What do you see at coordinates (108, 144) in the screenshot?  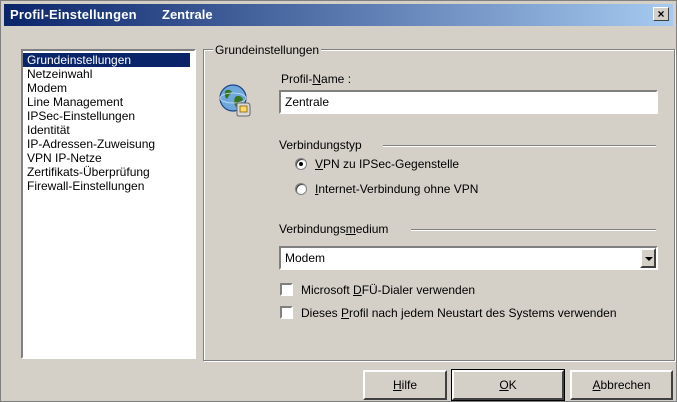 I see `sidebar-item-ip-adressen-zuweisung: IP-Adressen-Zuweisung` at bounding box center [108, 144].